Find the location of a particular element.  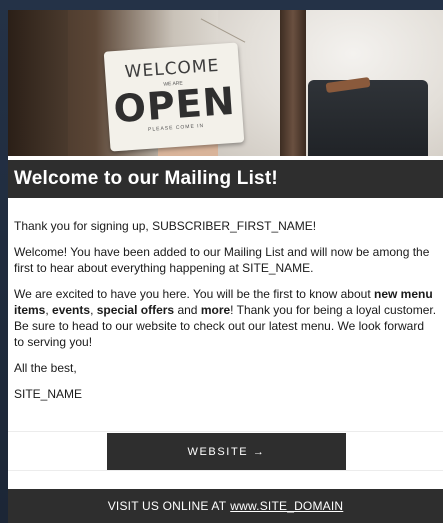

separator: and is located at coordinates (187, 310).